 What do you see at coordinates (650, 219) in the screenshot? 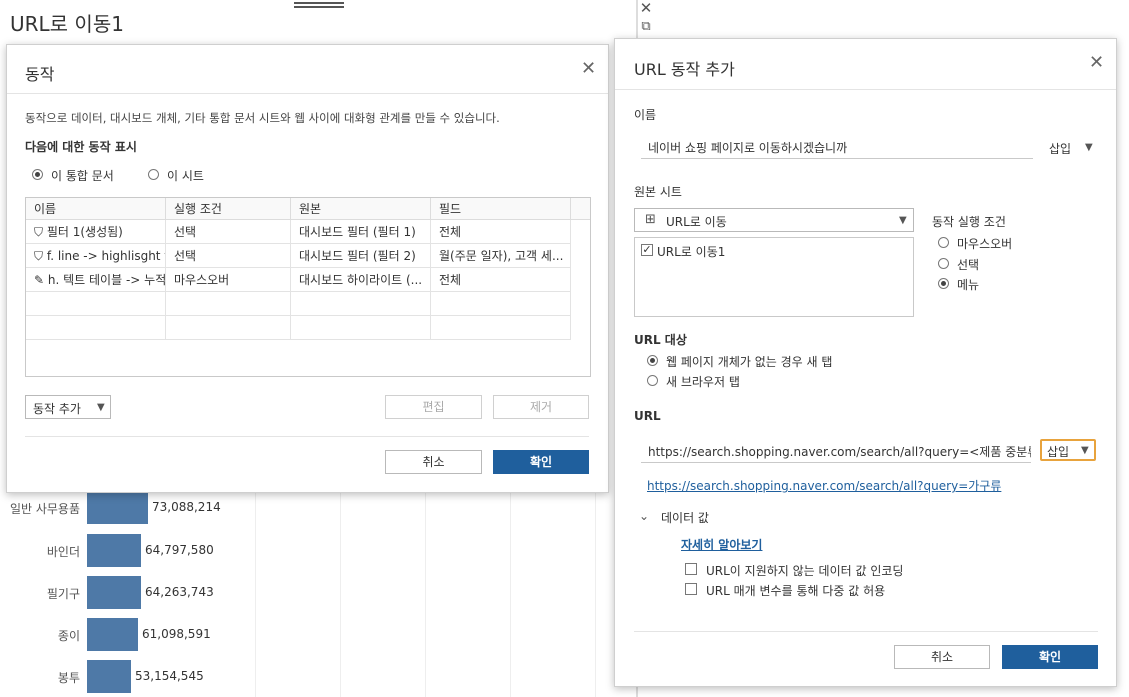
I see `dashboard-icon: ⊞` at bounding box center [650, 219].